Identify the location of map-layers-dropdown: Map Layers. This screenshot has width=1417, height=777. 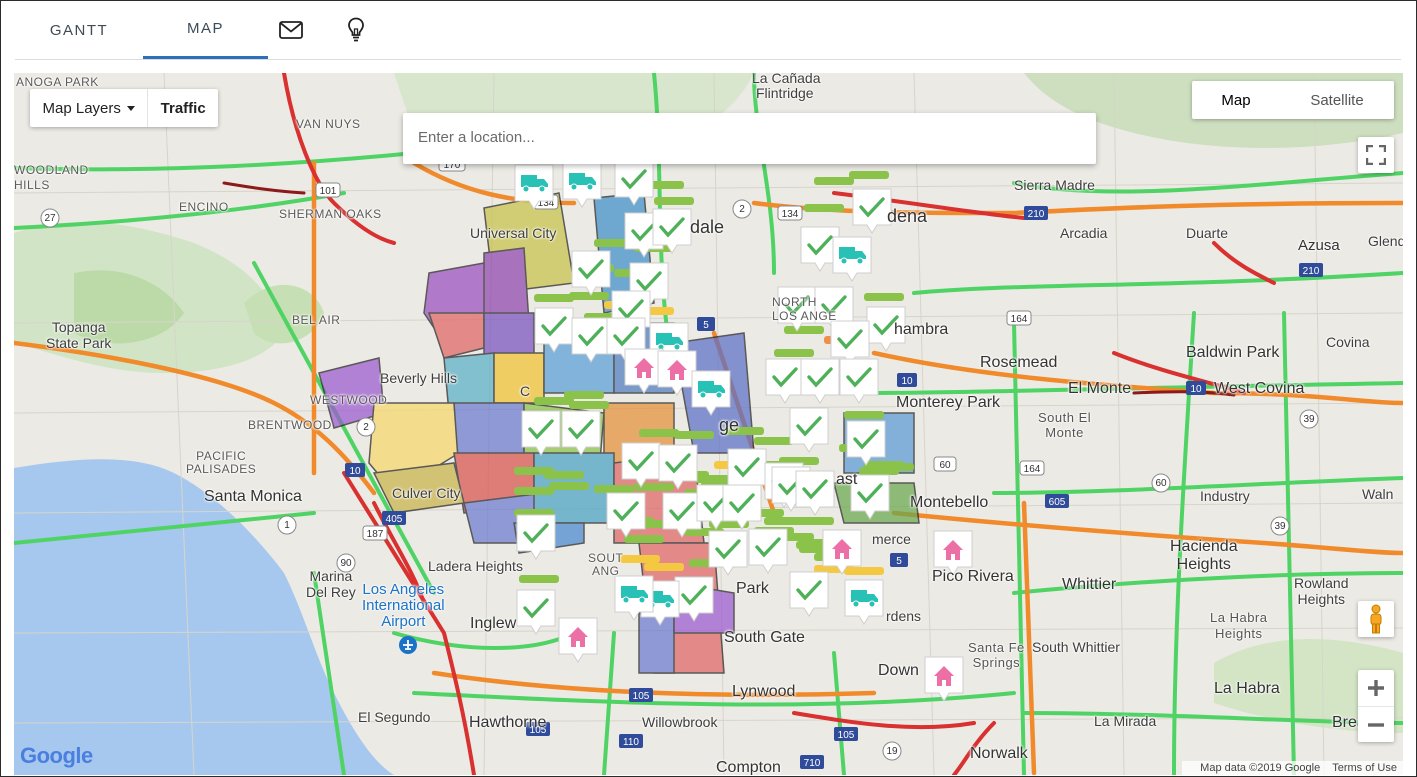
(89, 108).